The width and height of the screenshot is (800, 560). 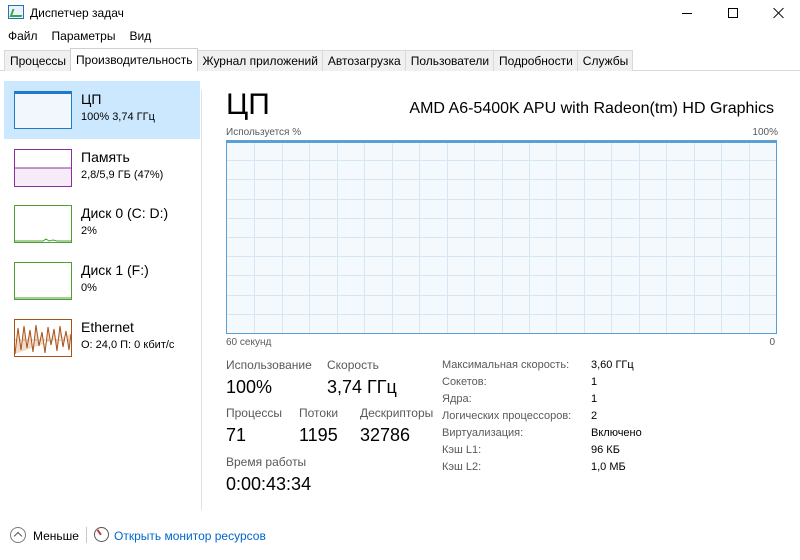 What do you see at coordinates (102, 224) in the screenshot?
I see `sidebar-item-disk0: Диск 0 (C: D:) 2%` at bounding box center [102, 224].